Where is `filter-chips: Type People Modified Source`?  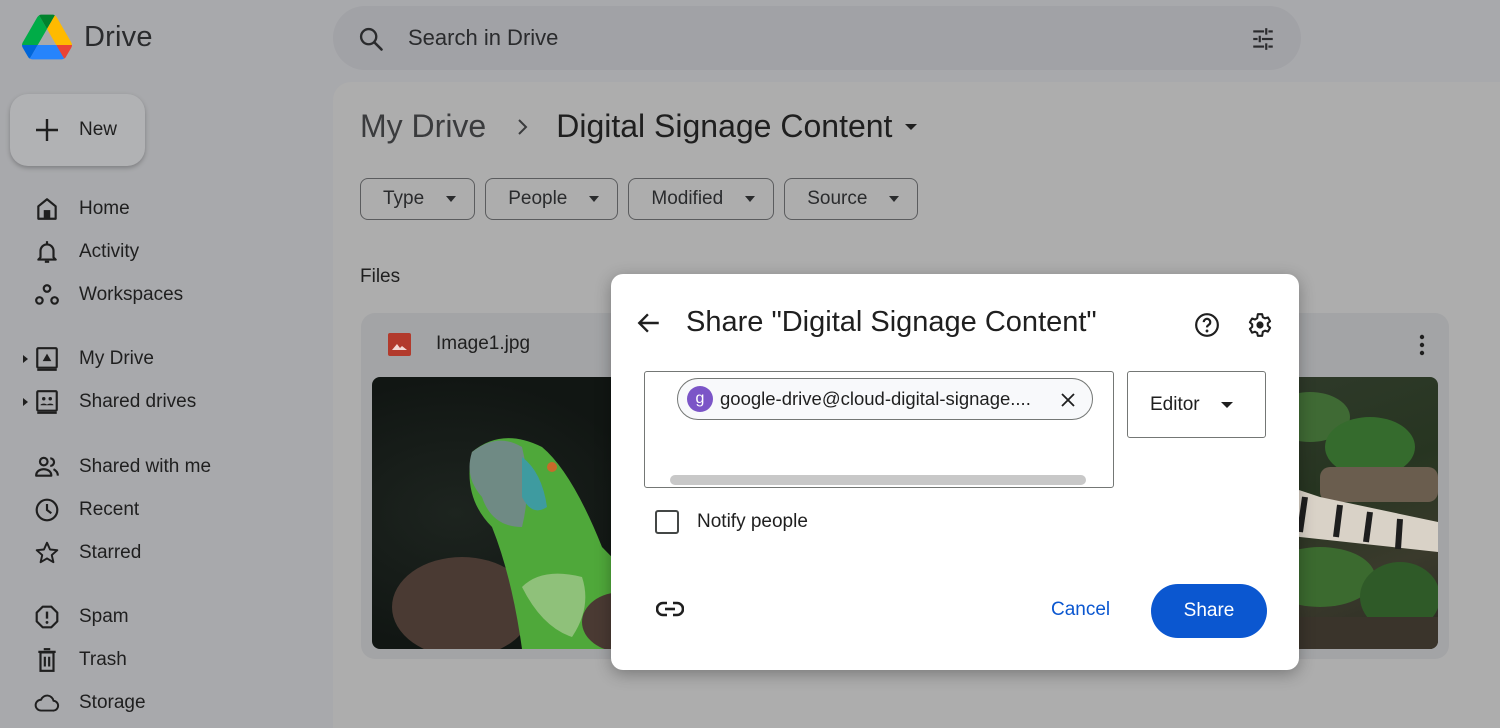
filter-chips: Type People Modified Source is located at coordinates (639, 199).